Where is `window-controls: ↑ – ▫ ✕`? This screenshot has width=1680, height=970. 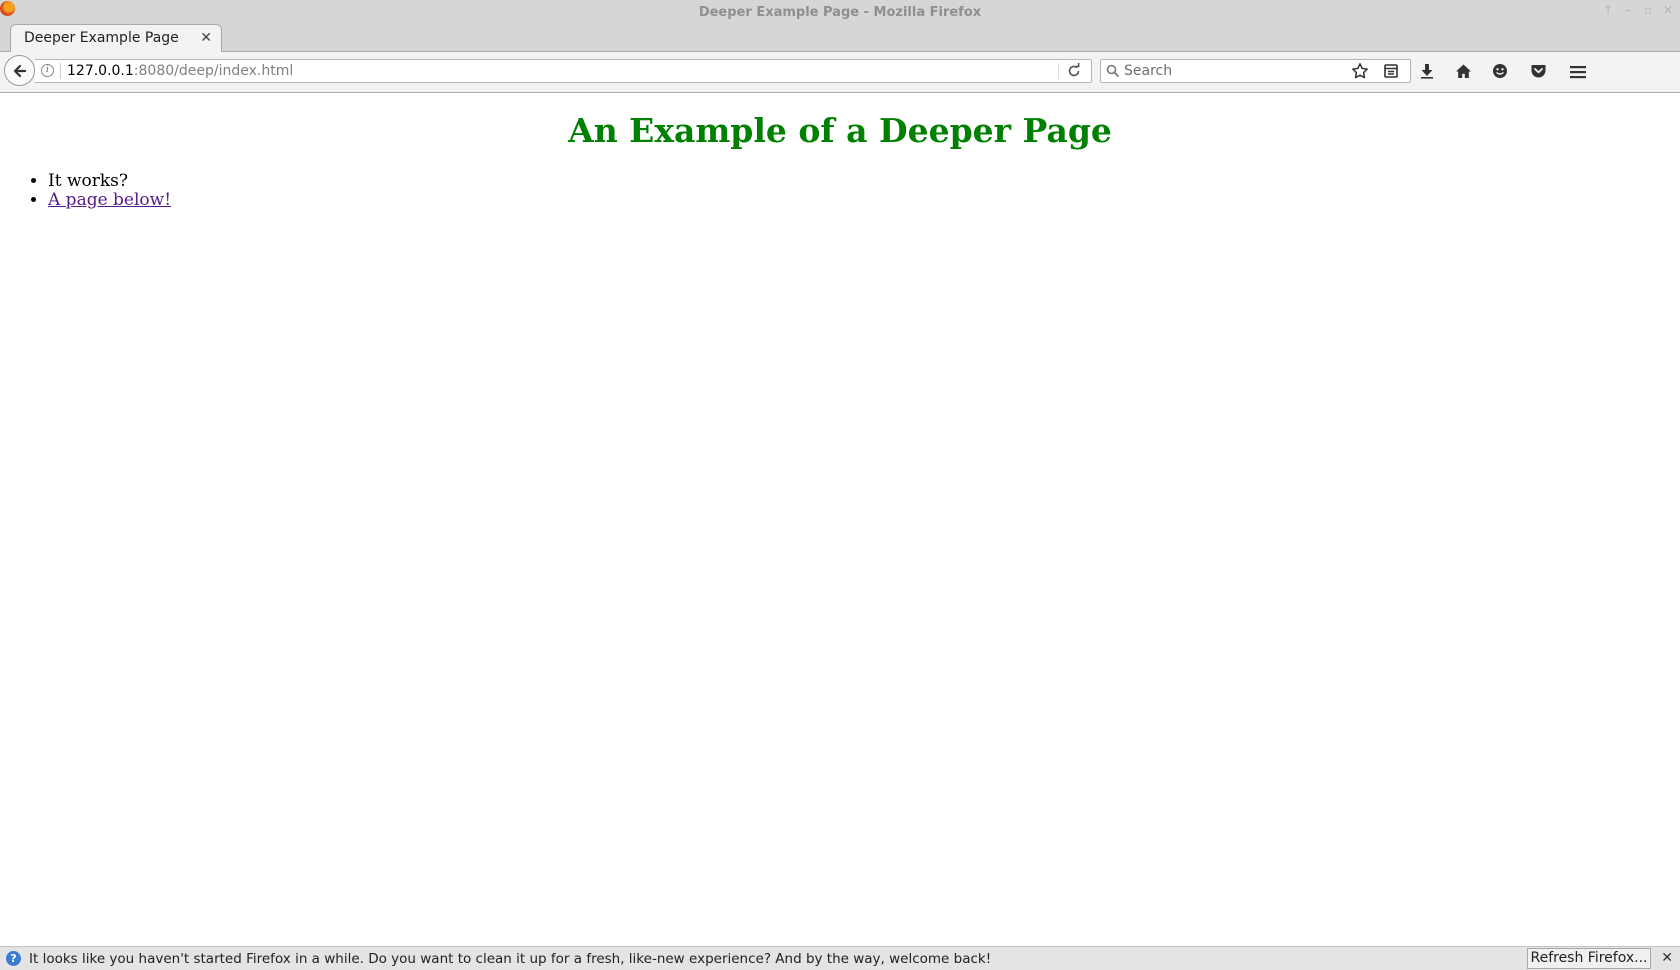 window-controls: ↑ – ▫ ✕ is located at coordinates (1638, 10).